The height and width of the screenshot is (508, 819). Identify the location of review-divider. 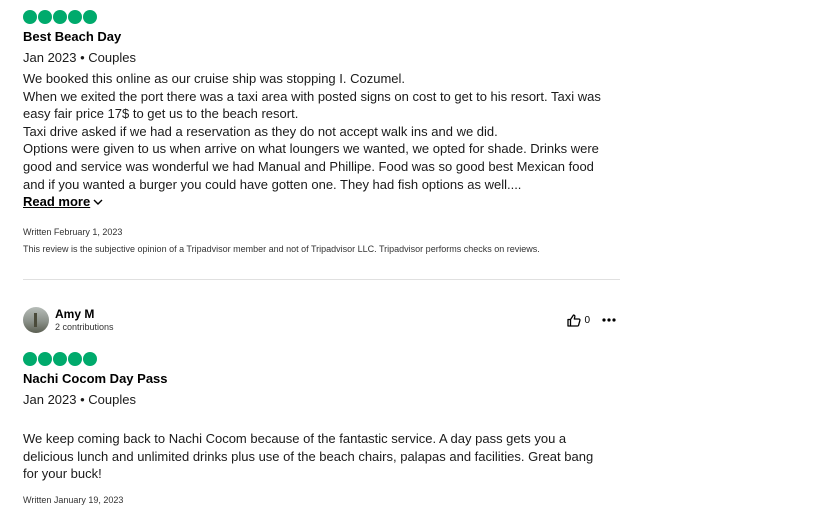
(321, 279).